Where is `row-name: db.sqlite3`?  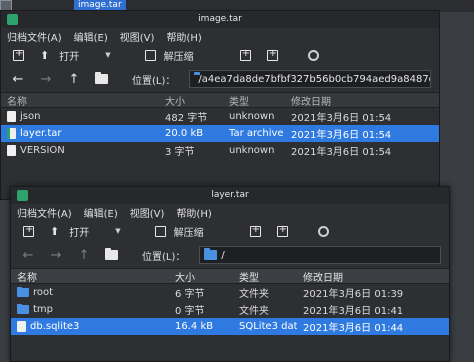 row-name: db.sqlite3 is located at coordinates (55, 326).